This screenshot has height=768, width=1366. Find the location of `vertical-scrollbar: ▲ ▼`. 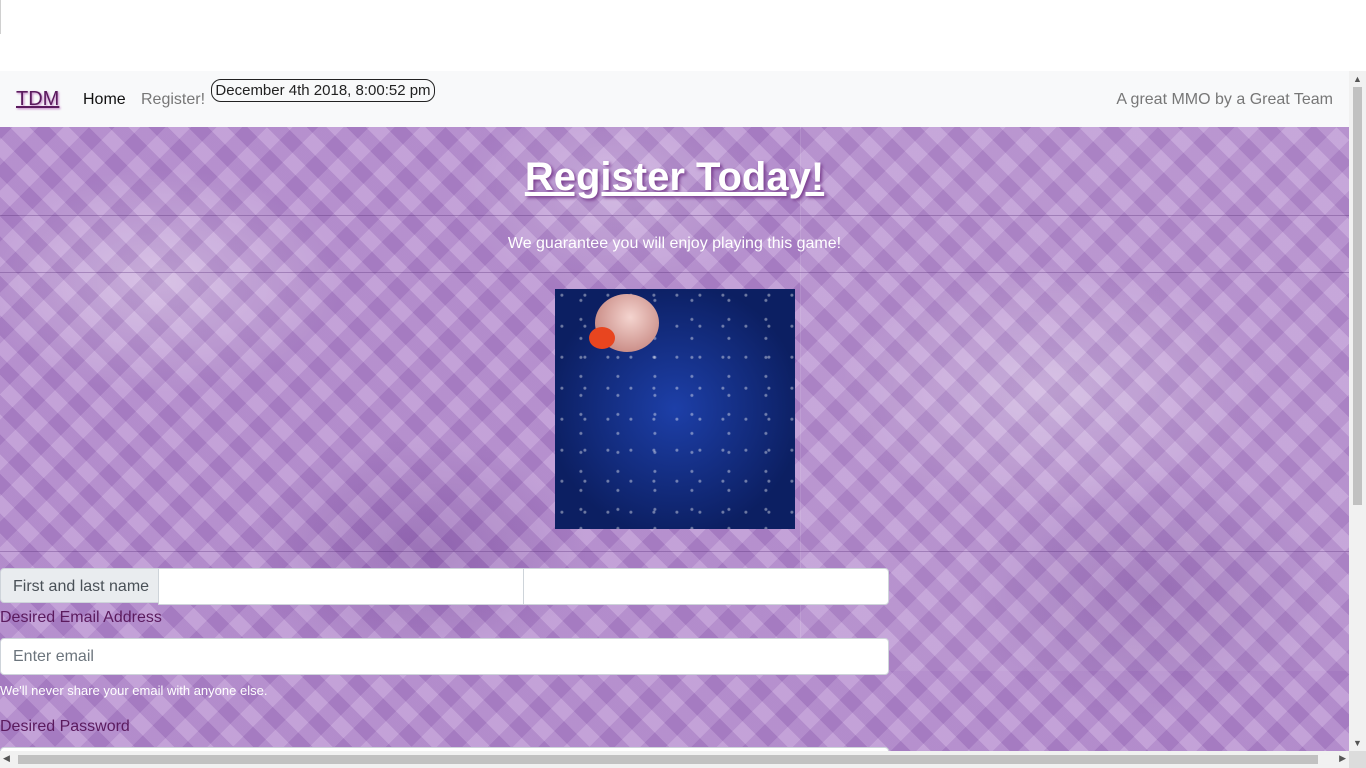

vertical-scrollbar: ▲ ▼ is located at coordinates (1357, 411).